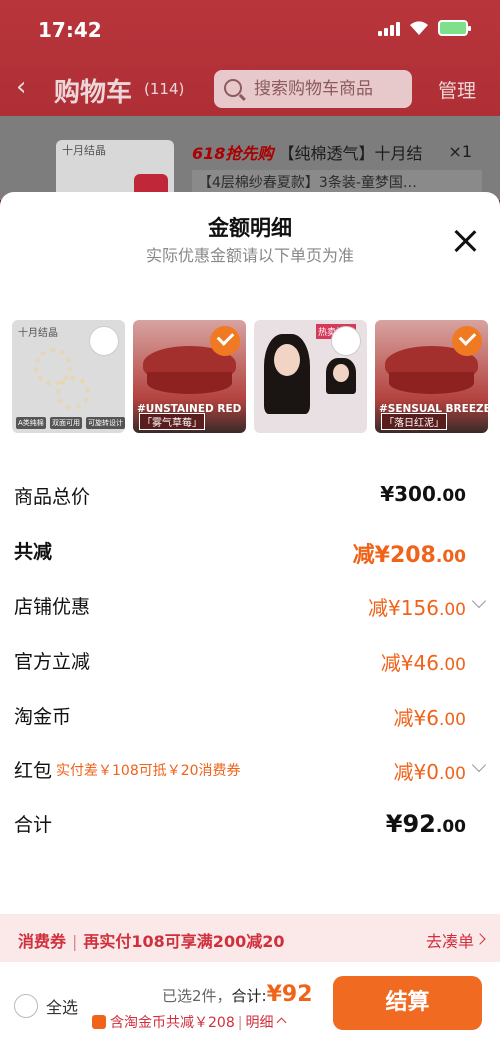 The image size is (500, 1039). Describe the element at coordinates (148, 771) in the screenshot. I see `red-packet-note: 实付差￥108可抵￥20消费券` at that location.